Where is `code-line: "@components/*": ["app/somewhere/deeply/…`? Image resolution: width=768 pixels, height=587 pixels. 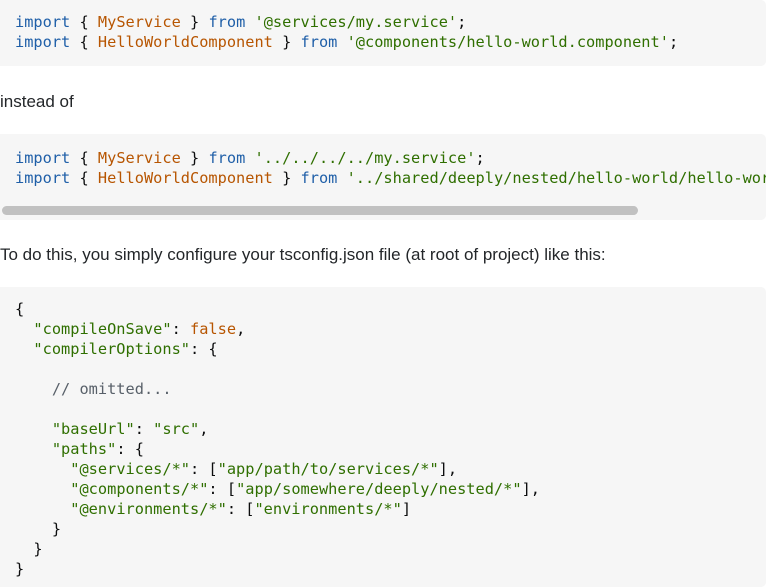
code-line: "@components/*": ["app/somewhere/deeply/… is located at coordinates (390, 489).